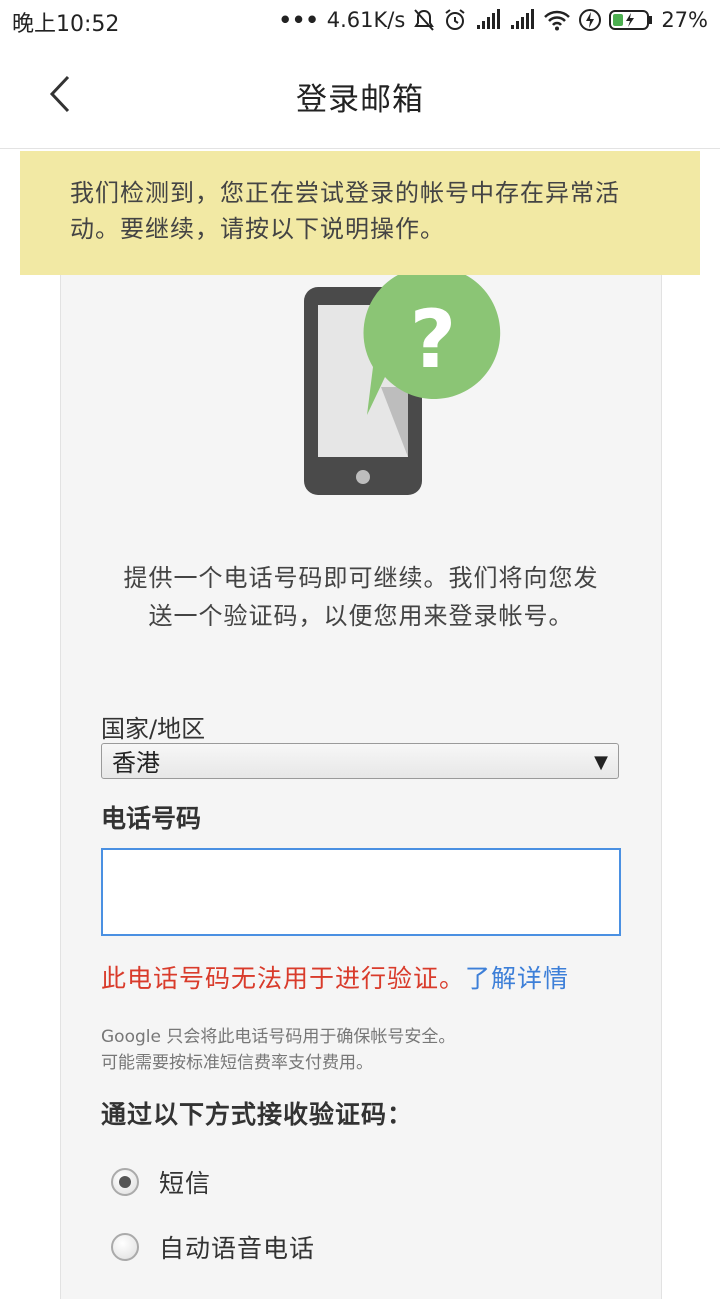 This screenshot has width=720, height=1299. Describe the element at coordinates (361, 892) in the screenshot. I see `phone-number-input` at that location.